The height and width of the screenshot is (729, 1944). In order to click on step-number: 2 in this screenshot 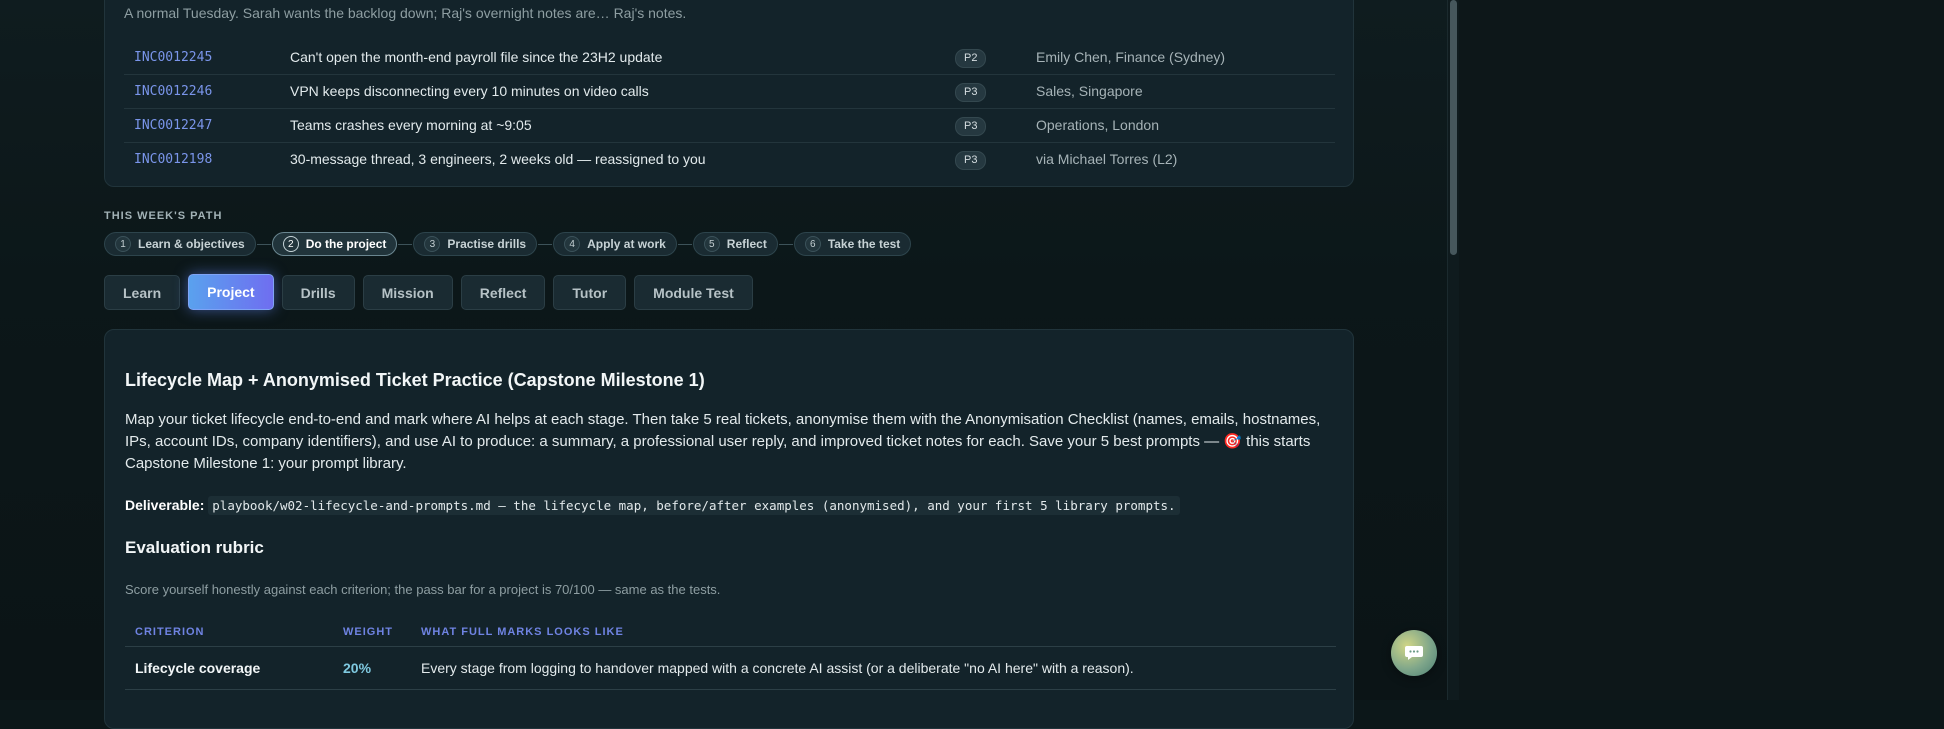, I will do `click(290, 244)`.